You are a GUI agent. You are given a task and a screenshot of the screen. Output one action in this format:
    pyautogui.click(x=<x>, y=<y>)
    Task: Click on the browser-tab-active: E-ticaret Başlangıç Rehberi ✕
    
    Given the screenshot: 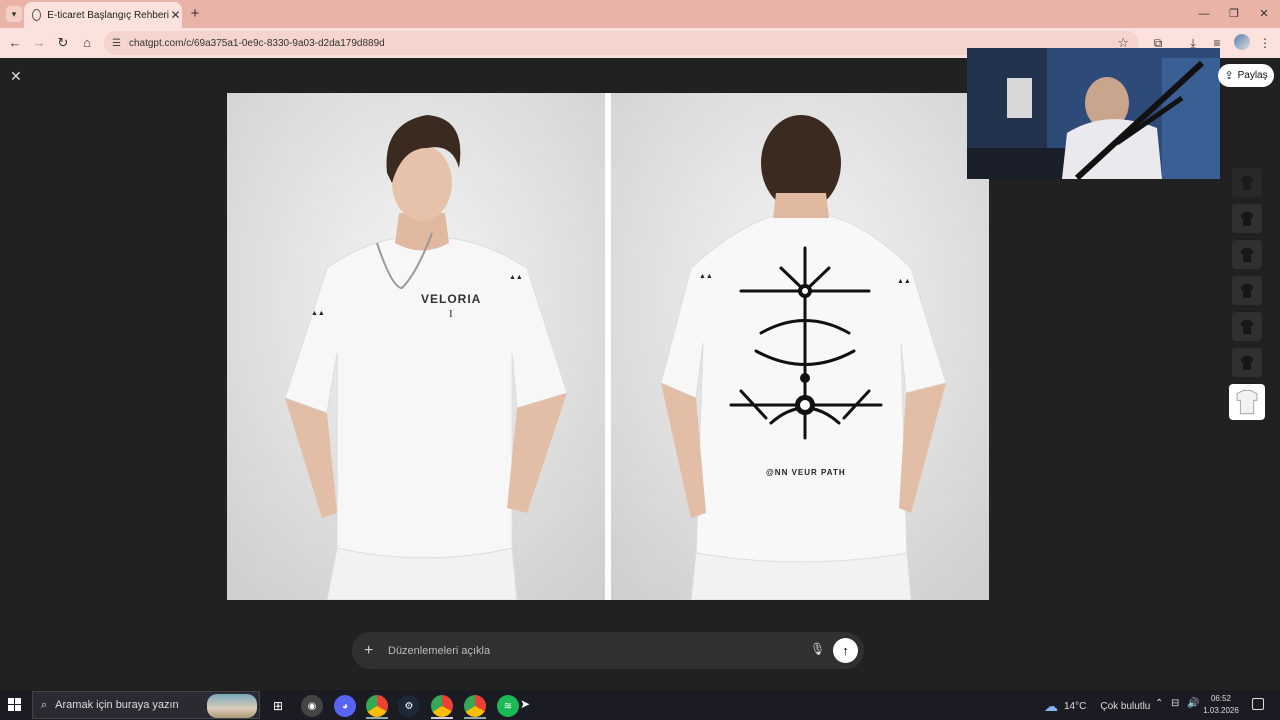 What is the action you would take?
    pyautogui.click(x=103, y=15)
    